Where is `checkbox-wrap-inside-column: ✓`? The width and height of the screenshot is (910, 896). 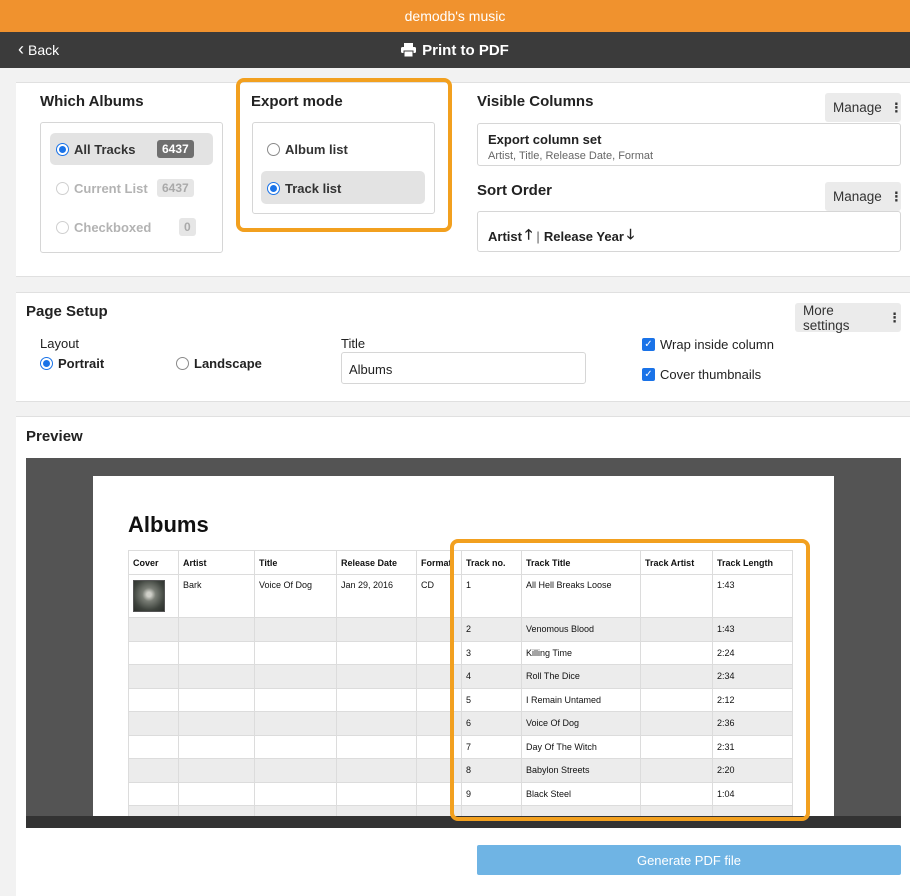 checkbox-wrap-inside-column: ✓ is located at coordinates (648, 344).